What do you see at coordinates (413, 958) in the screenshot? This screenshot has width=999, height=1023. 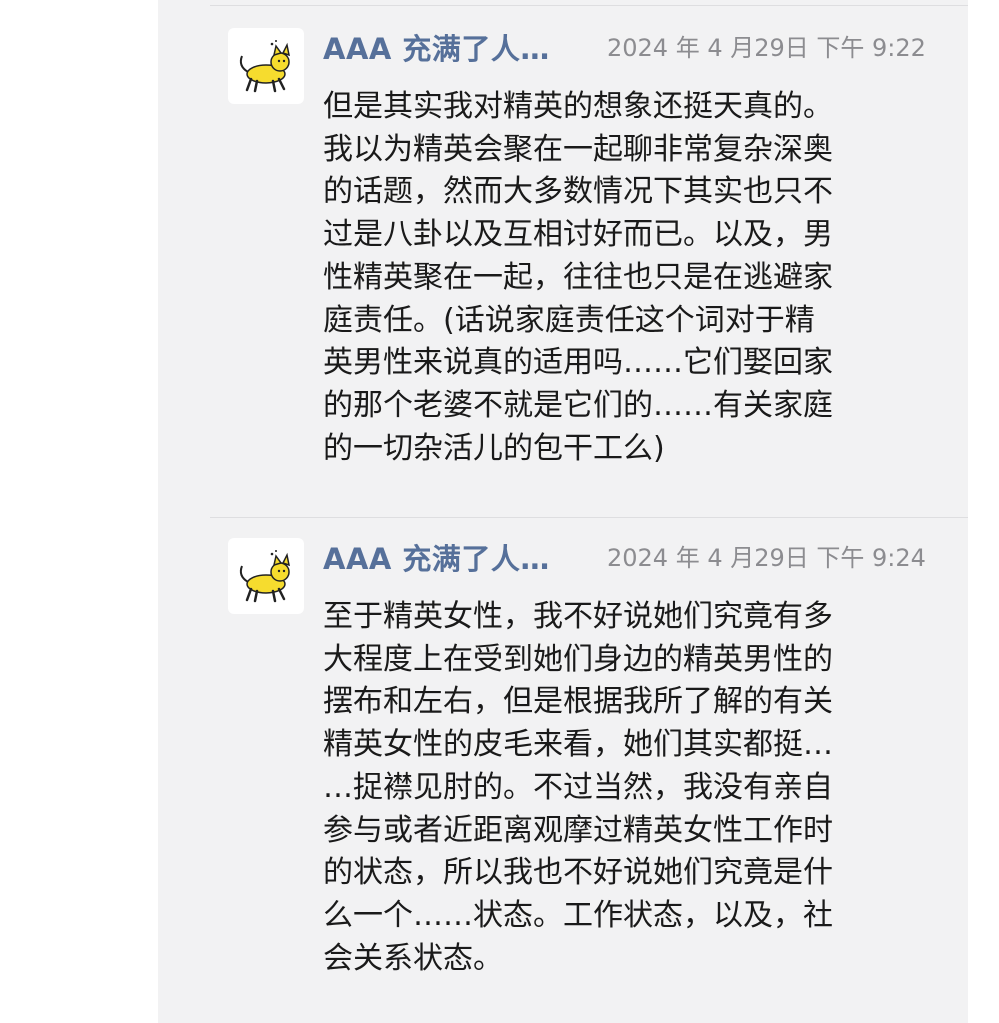 I see `comment-line: 会关系状态。` at bounding box center [413, 958].